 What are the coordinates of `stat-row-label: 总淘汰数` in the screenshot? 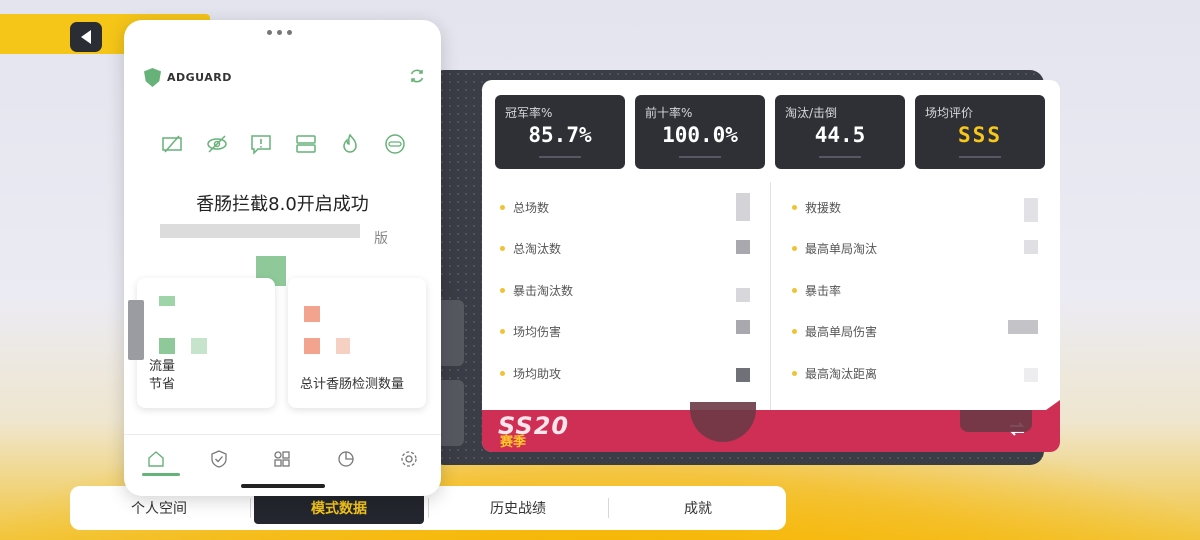 It's located at (537, 248).